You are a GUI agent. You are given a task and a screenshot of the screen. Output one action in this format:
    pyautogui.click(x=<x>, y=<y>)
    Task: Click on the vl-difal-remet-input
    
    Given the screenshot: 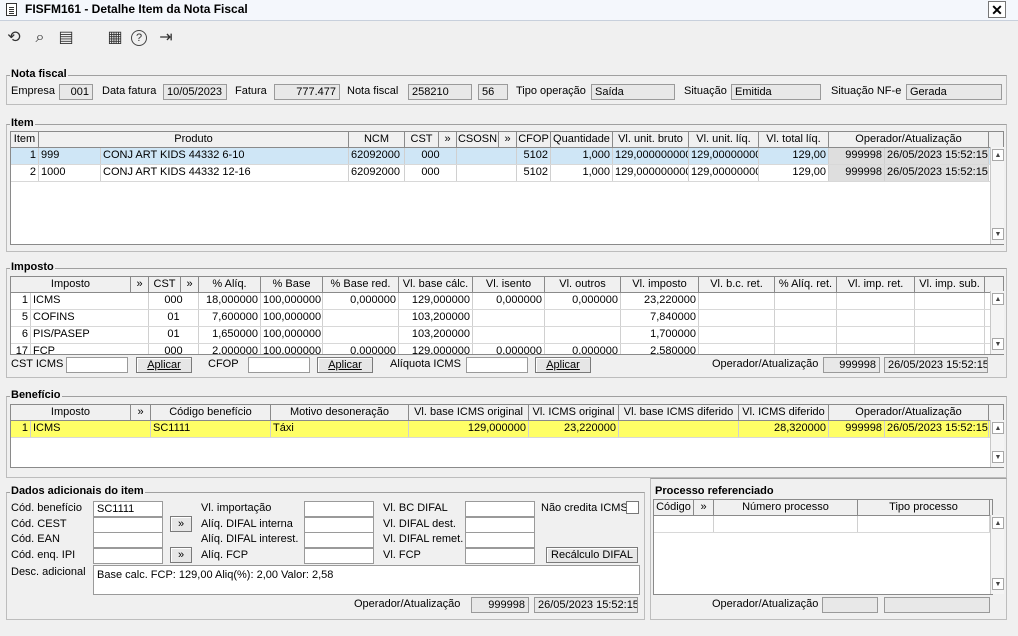 What is the action you would take?
    pyautogui.click(x=500, y=540)
    